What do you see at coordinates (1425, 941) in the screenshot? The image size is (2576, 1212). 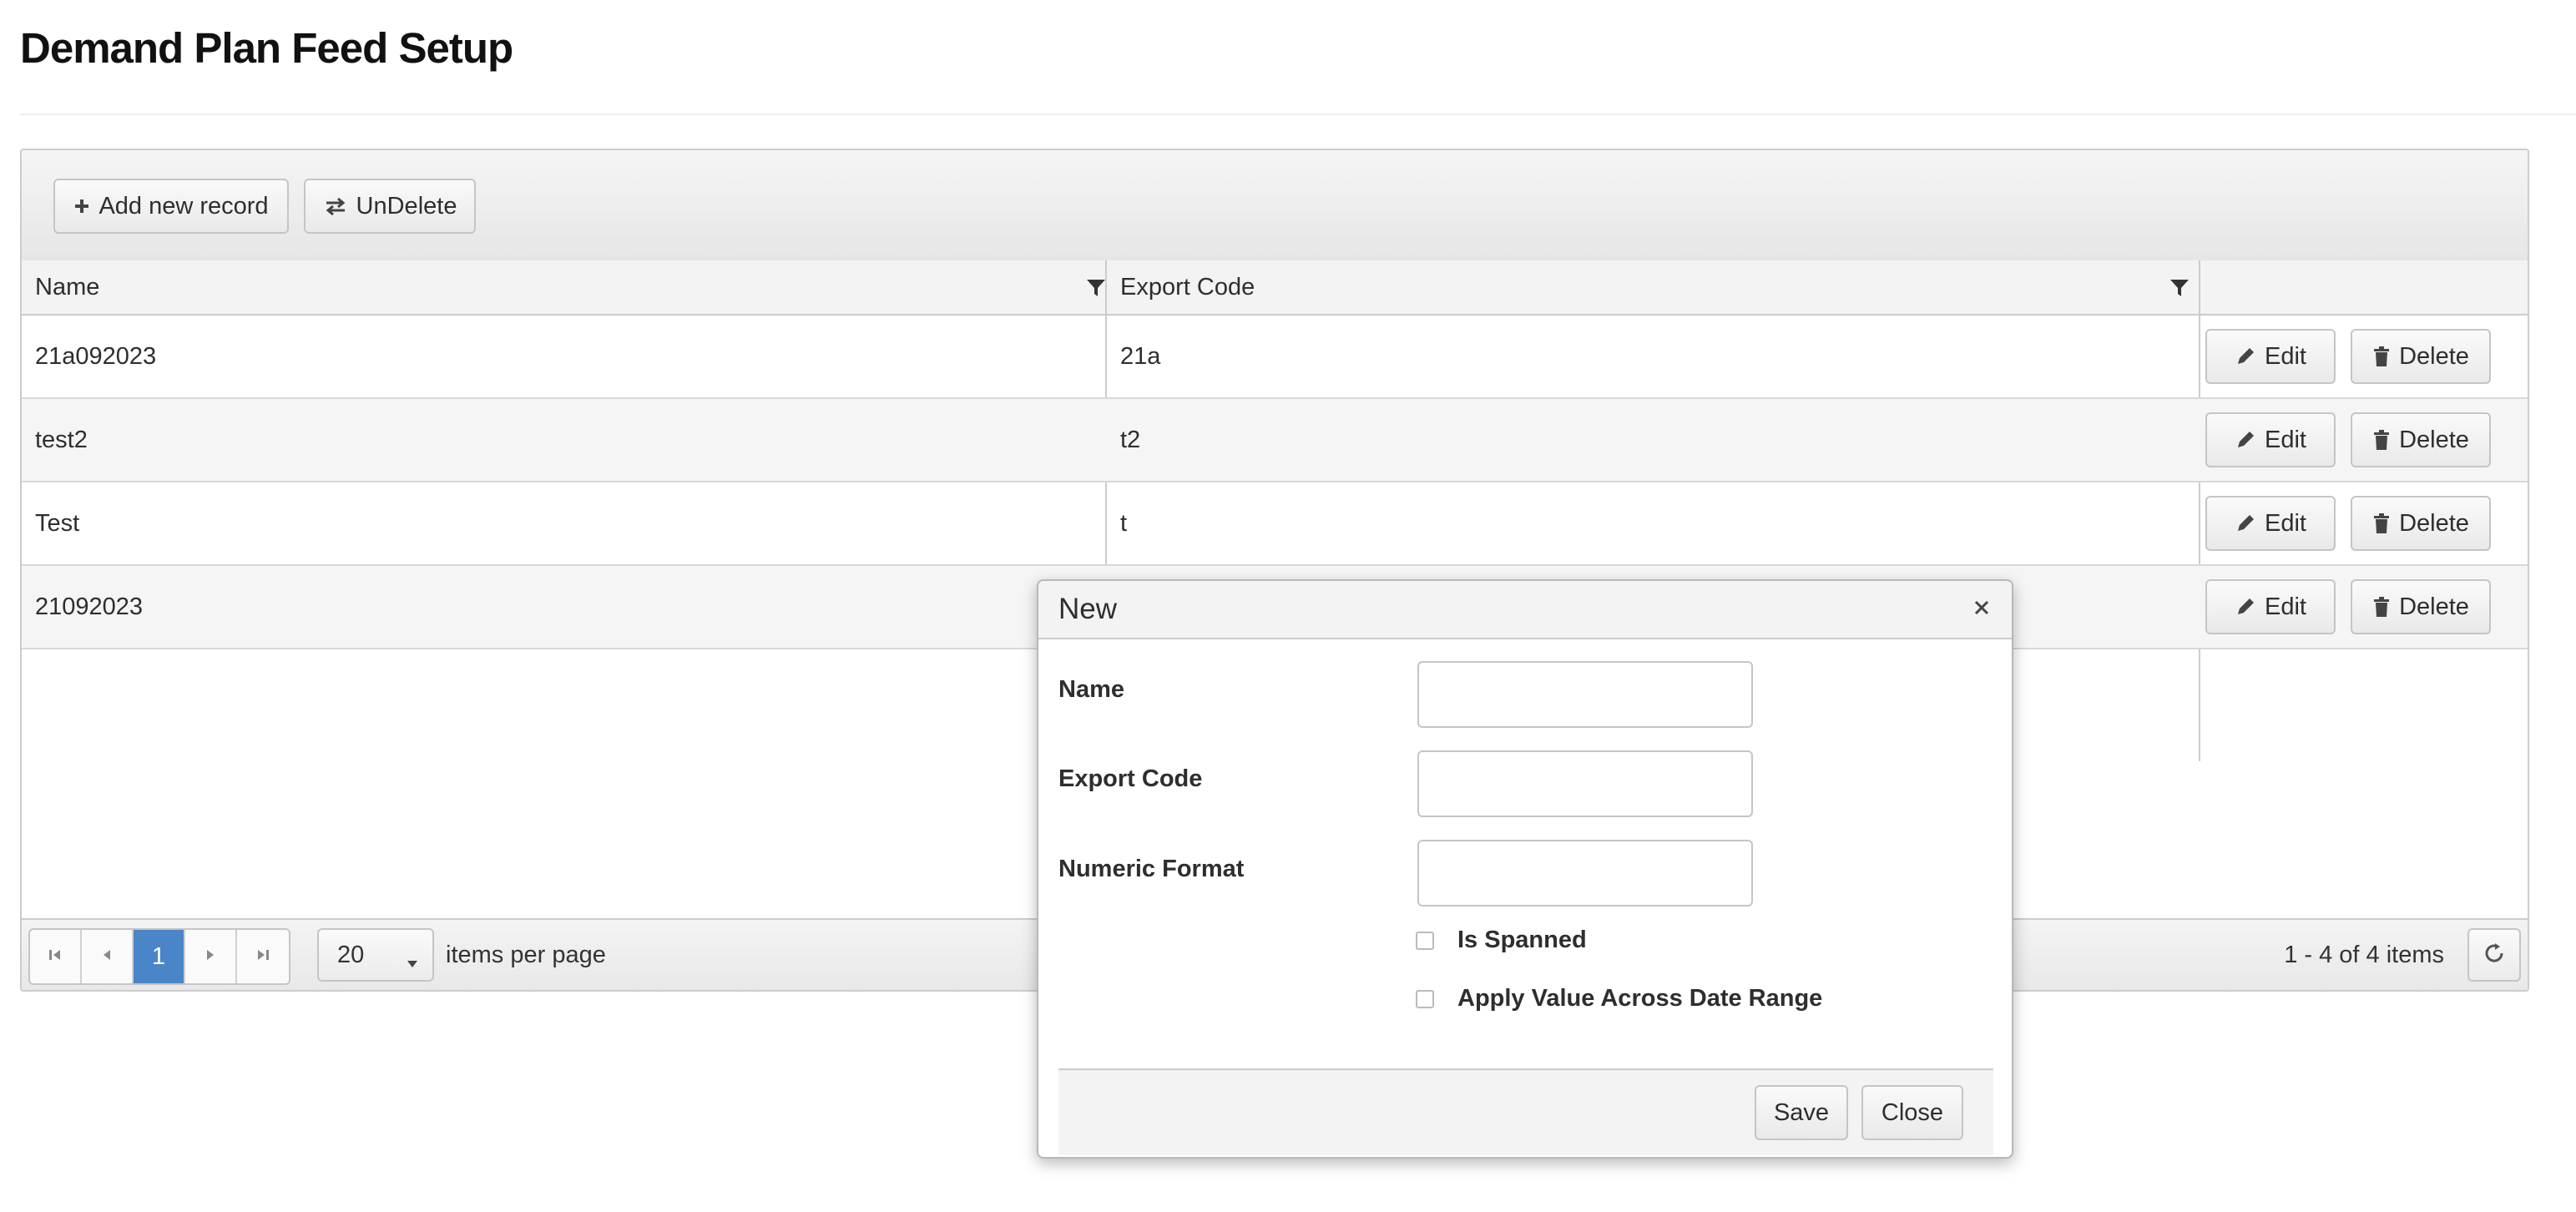 I see `is-spanned-checkbox` at bounding box center [1425, 941].